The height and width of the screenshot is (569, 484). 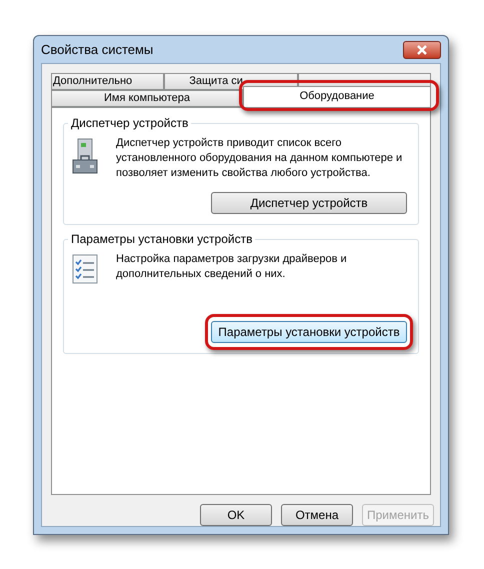 I want to click on checklist-icon, so click(x=85, y=269).